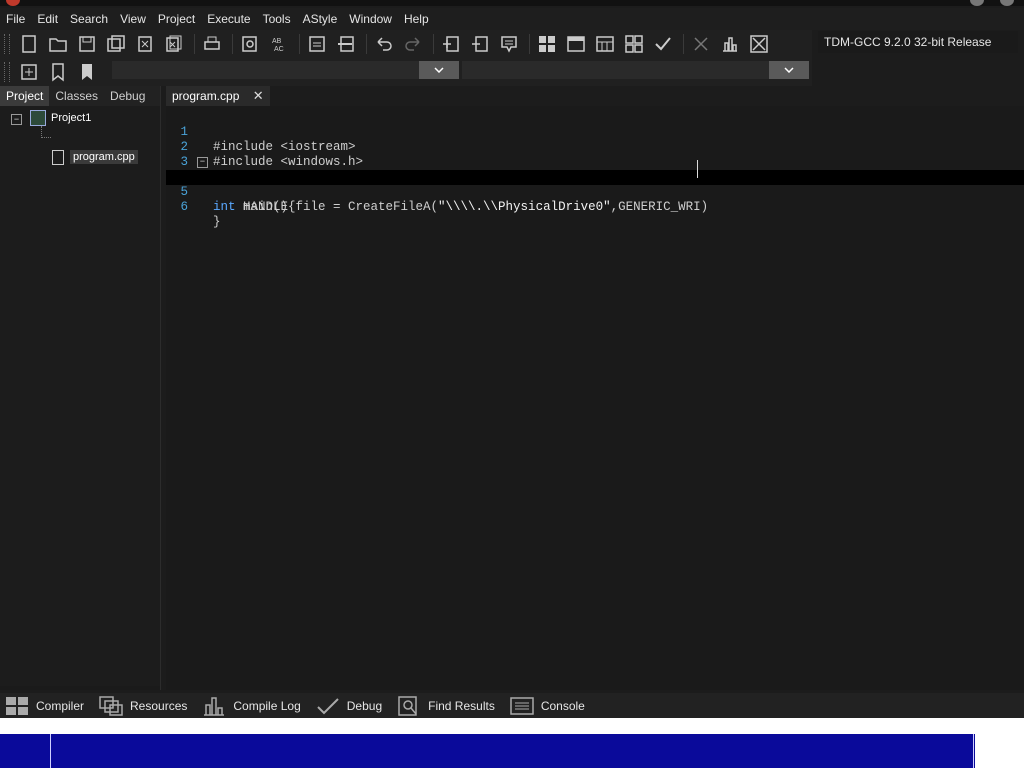 The height and width of the screenshot is (768, 1024). What do you see at coordinates (58, 72) in the screenshot?
I see `toggle-bookmark-icon` at bounding box center [58, 72].